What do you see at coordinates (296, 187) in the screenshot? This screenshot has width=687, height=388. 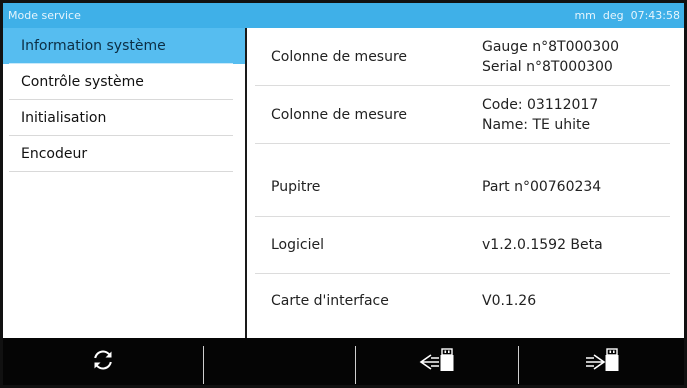 I see `info-label: Pupitre` at bounding box center [296, 187].